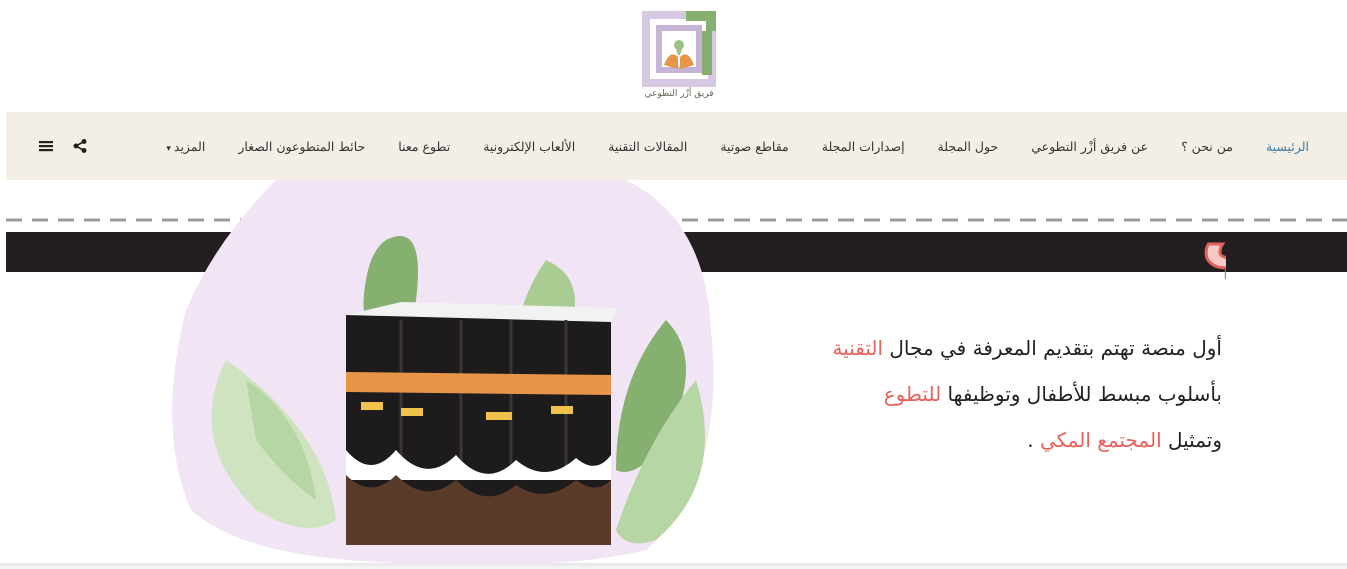 The width and height of the screenshot is (1347, 569). I want to click on nav-item-about-us: من نحن ؟, so click(1207, 146).